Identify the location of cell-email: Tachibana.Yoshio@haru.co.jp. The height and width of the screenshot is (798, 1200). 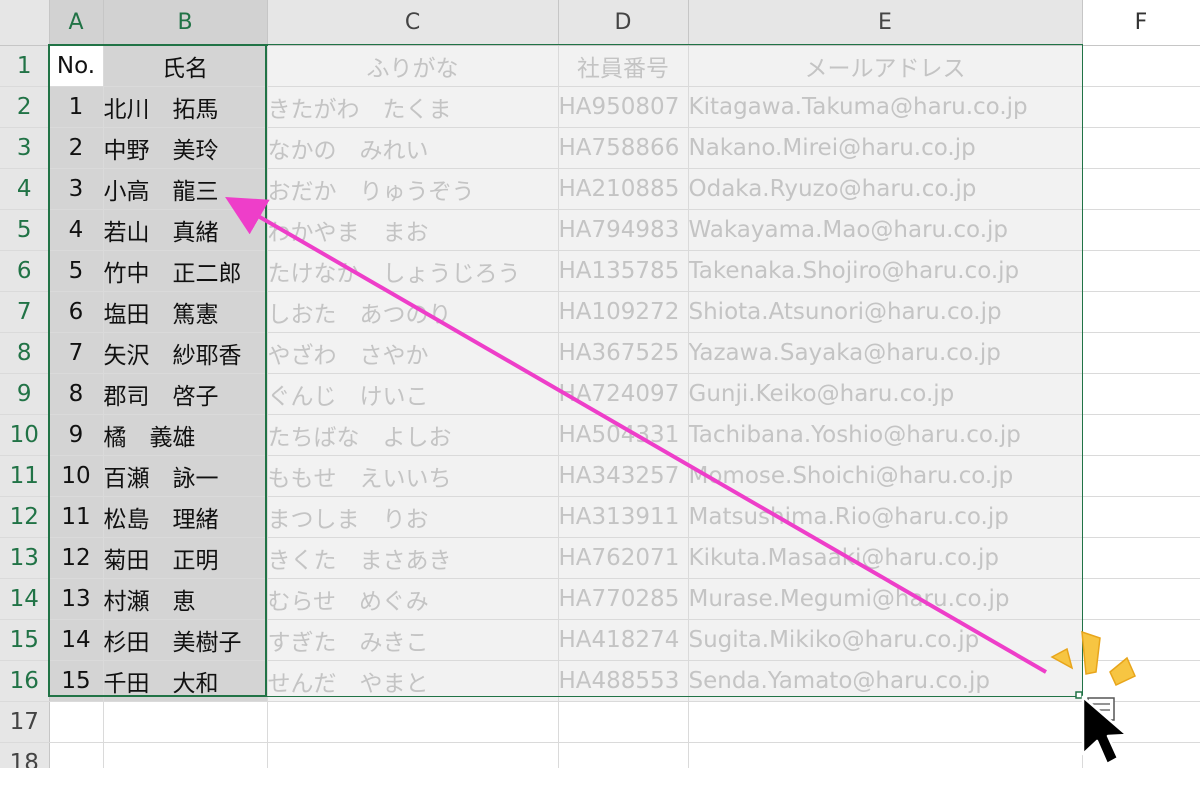
(885, 435).